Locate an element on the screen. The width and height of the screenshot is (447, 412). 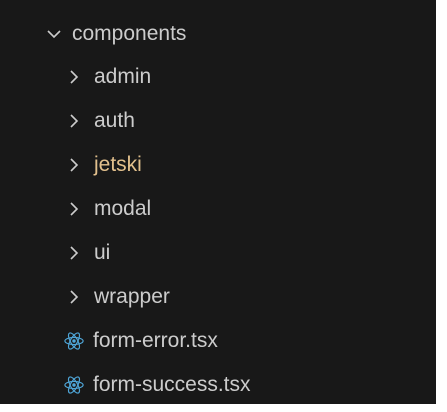
tree-folder-label: ui is located at coordinates (102, 252).